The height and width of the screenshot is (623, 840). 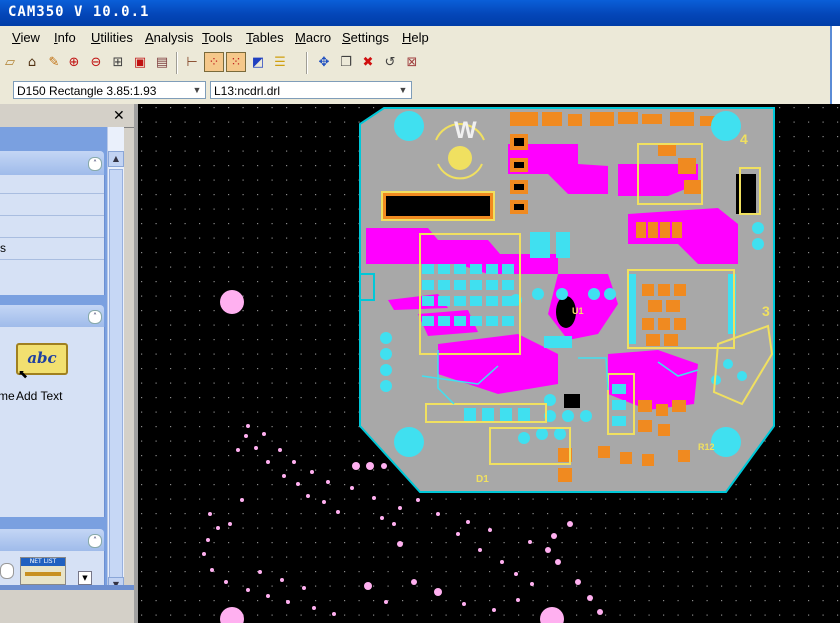 I want to click on new-icon: ▱, so click(x=10, y=62).